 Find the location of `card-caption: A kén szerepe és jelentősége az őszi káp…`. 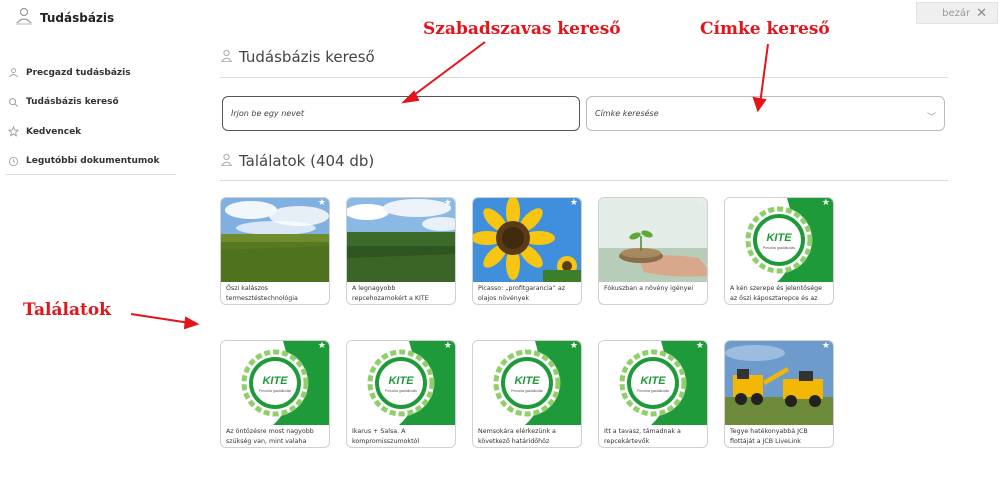

card-caption: A kén szerepe és jelentősége az őszi káp… is located at coordinates (776, 293).